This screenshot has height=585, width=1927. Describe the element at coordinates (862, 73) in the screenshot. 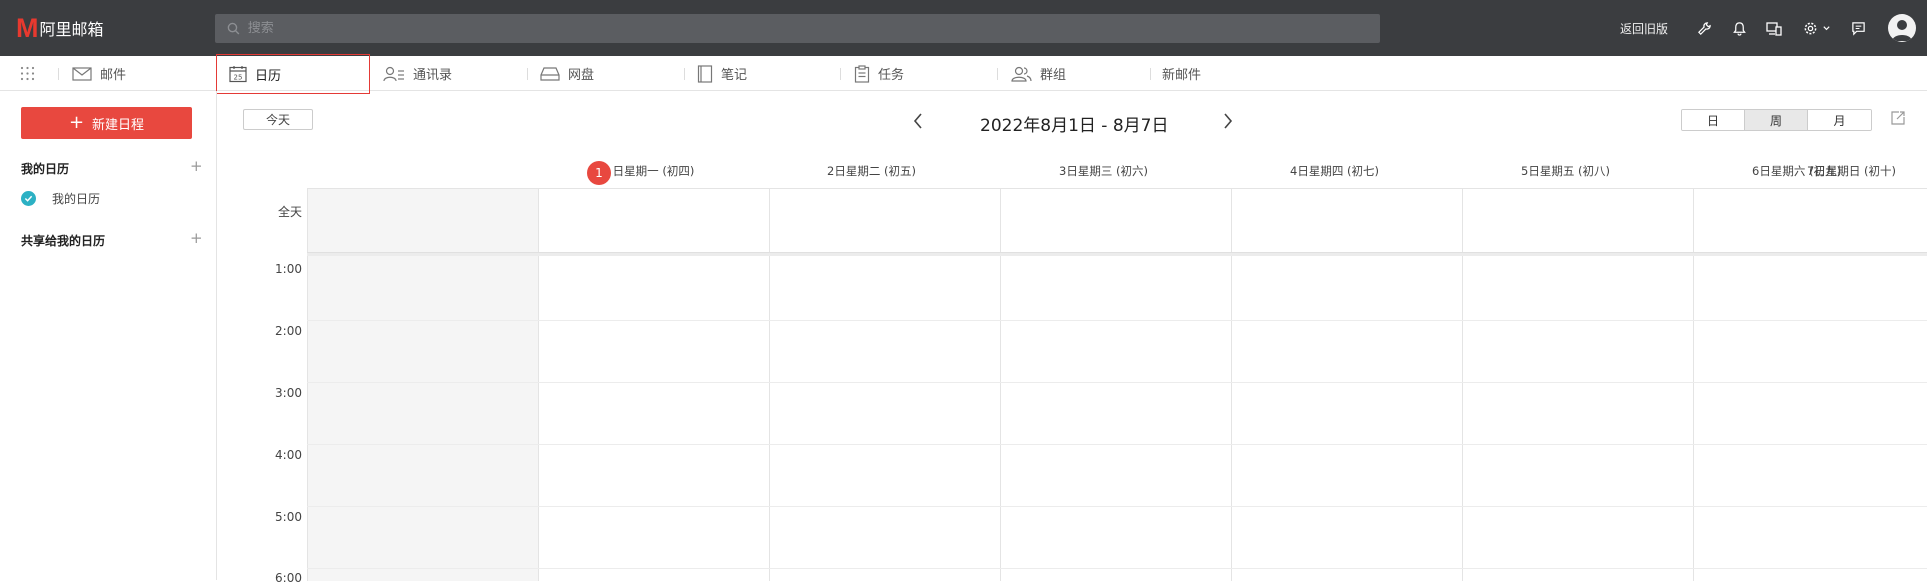

I see `tasks-icon` at that location.